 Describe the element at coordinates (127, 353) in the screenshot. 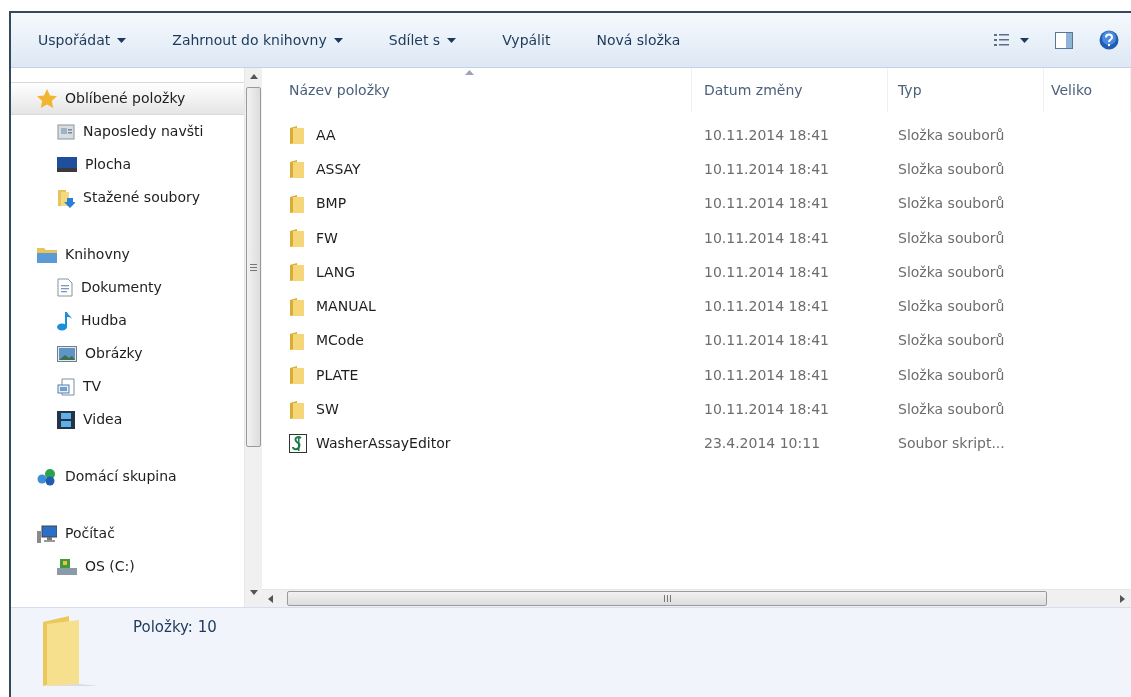

I see `navigation-item: Obrázky` at that location.